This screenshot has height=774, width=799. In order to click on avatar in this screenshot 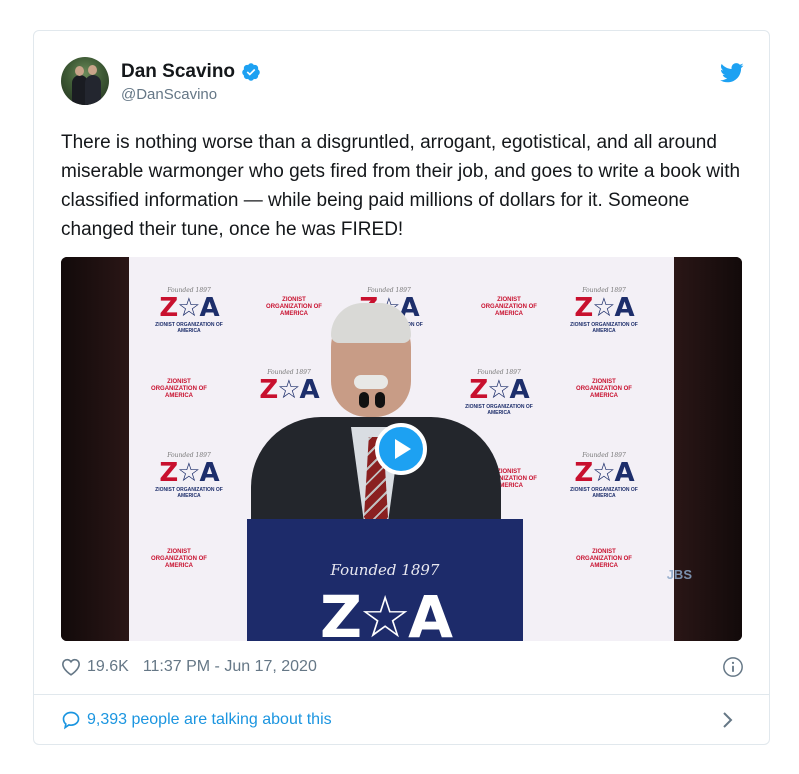, I will do `click(85, 81)`.